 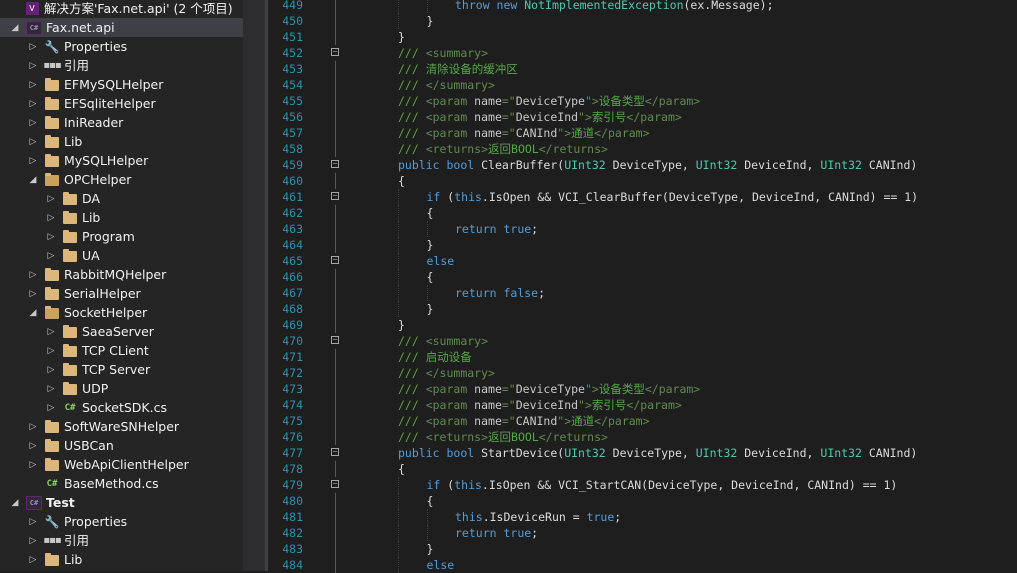 I want to click on code-line: 465 − else, so click(x=642, y=261).